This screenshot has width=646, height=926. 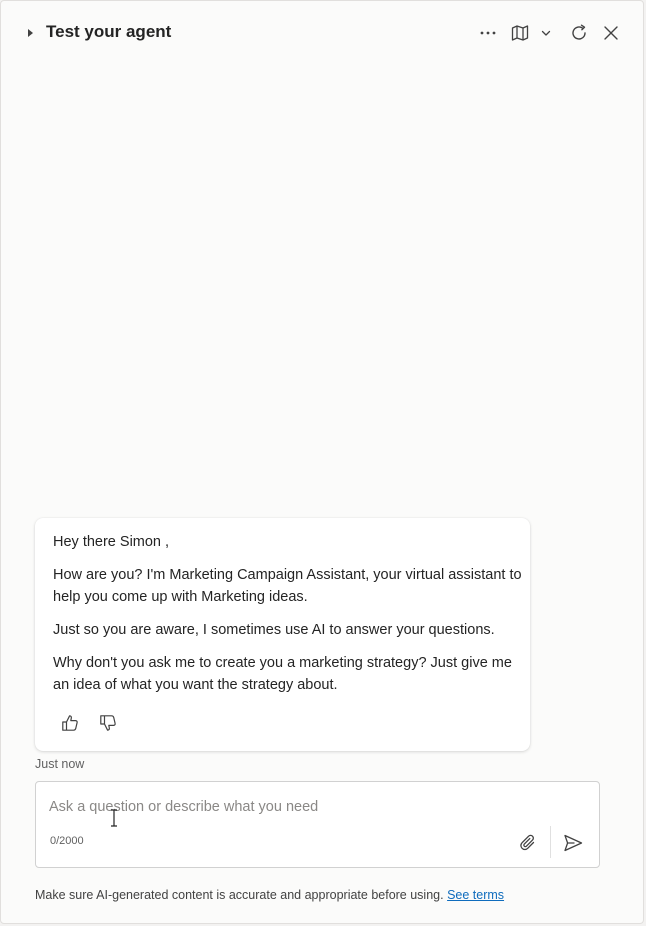 I want to click on character-counter: 0/2000, so click(x=67, y=841).